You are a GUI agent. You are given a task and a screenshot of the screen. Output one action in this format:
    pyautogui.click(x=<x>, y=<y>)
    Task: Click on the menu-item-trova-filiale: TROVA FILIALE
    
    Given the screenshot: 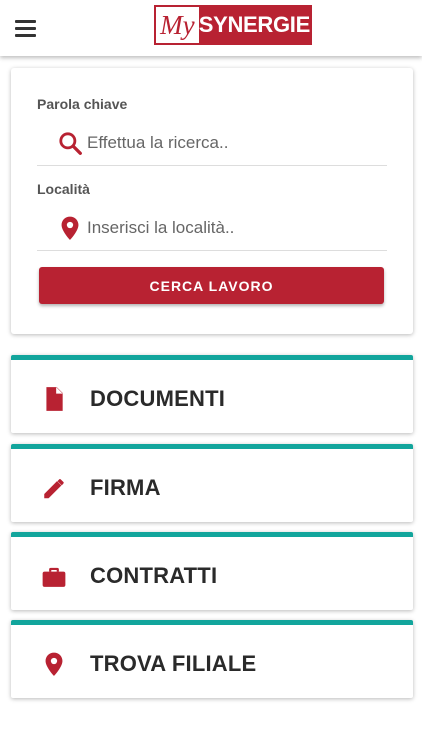 What is the action you would take?
    pyautogui.click(x=212, y=659)
    